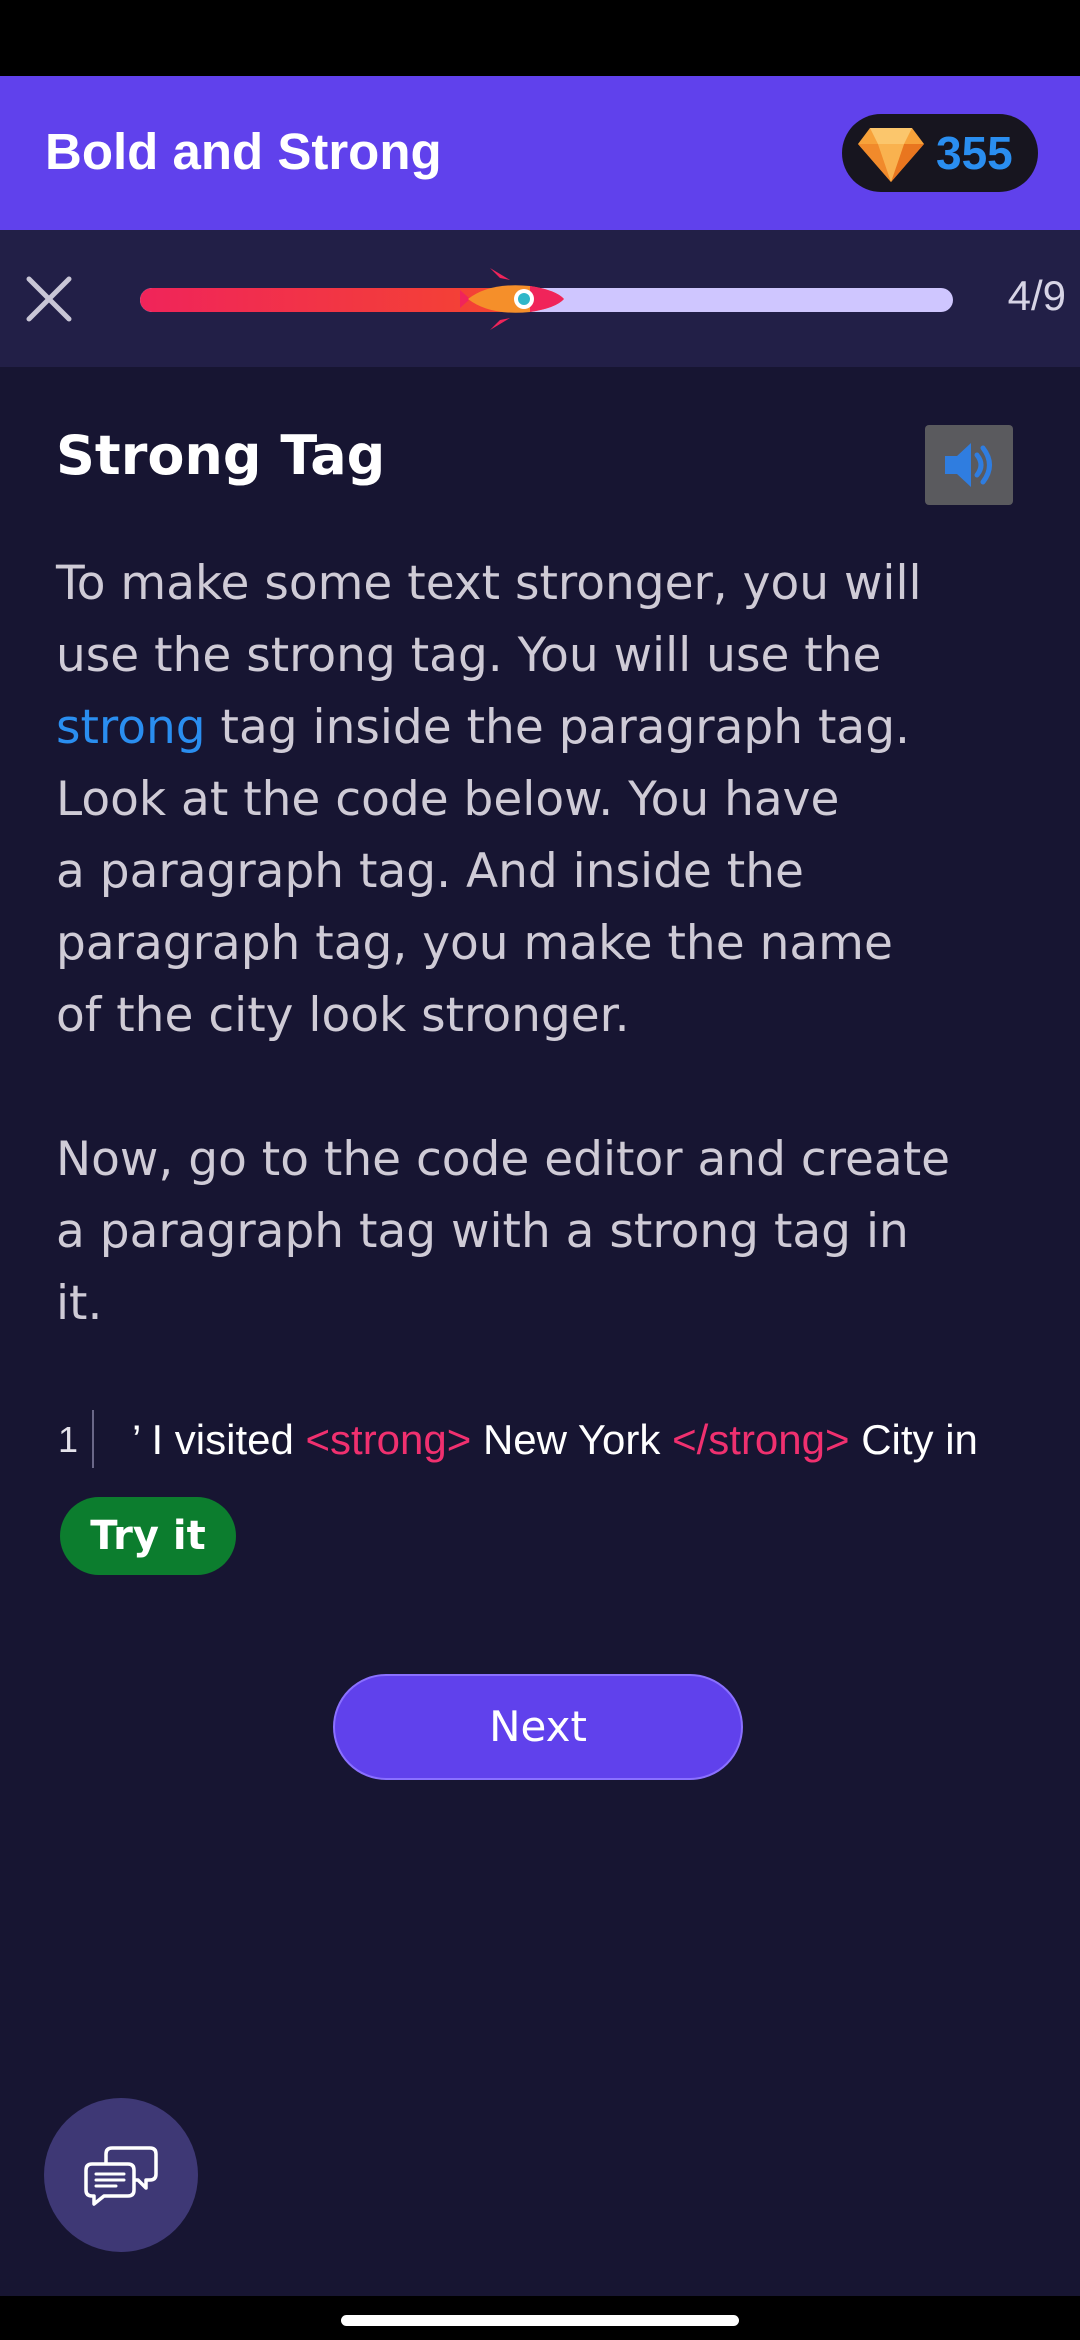 This screenshot has height=2340, width=1080. Describe the element at coordinates (540, 2320) in the screenshot. I see `home-indicator` at that location.